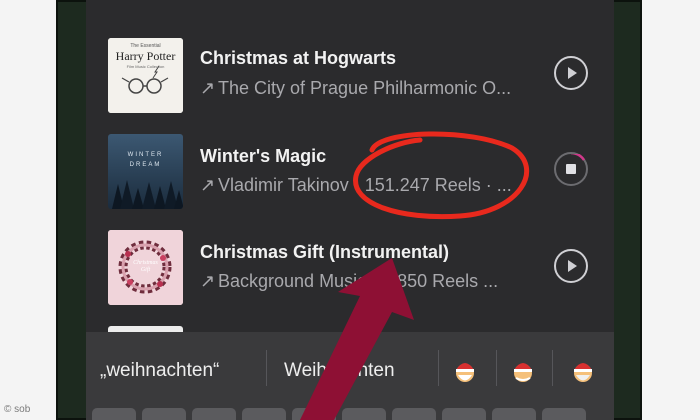 The width and height of the screenshot is (700, 420). What do you see at coordinates (357, 339) in the screenshot?
I see `annotation-arrow` at bounding box center [357, 339].